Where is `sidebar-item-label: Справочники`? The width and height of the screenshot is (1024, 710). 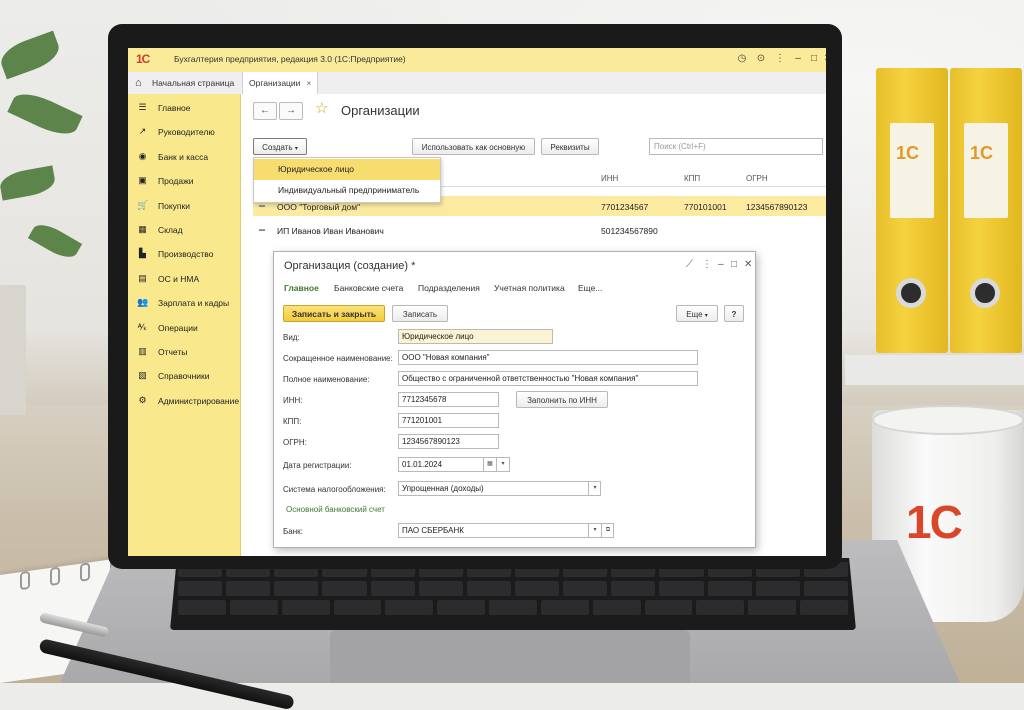
sidebar-item-label: Справочники is located at coordinates (184, 376).